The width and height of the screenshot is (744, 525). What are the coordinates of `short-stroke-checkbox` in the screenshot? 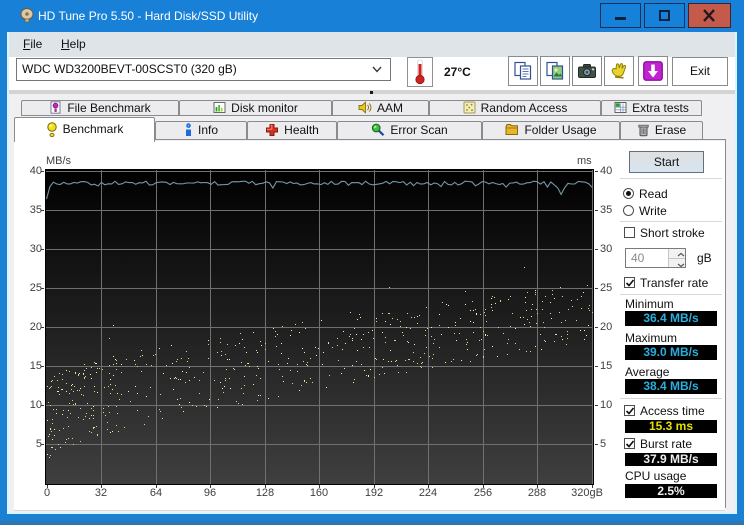 It's located at (629, 232).